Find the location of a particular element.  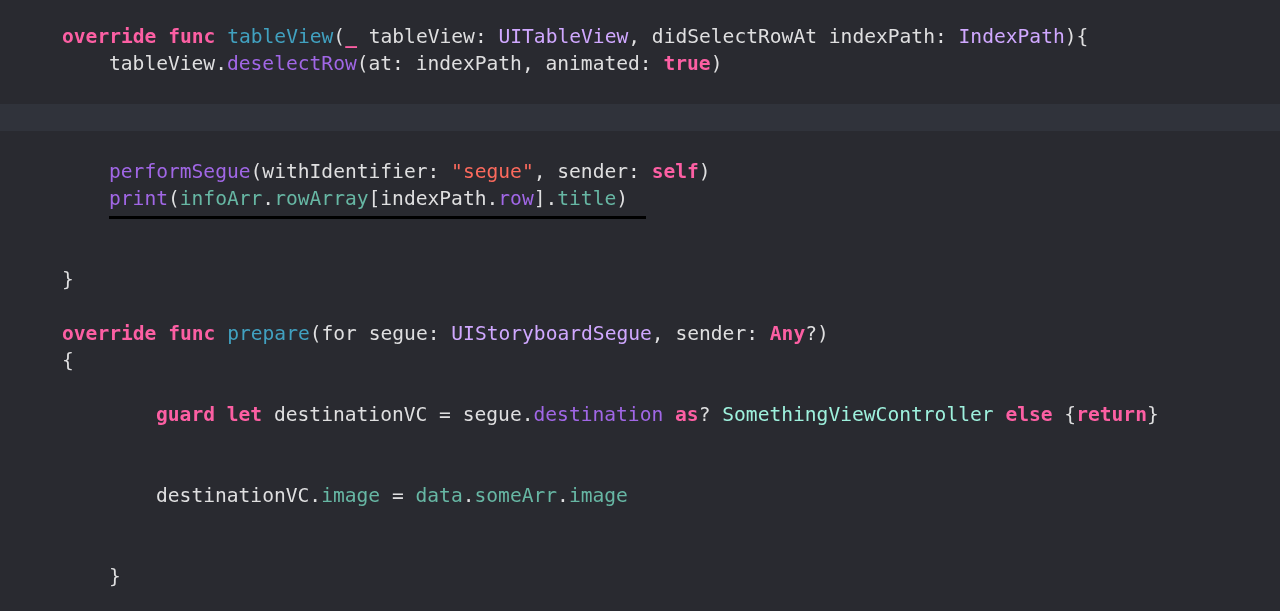

code-line: guard let destinationVC = segue.destination as? SomethingViewController else {return} is located at coordinates (657, 414).